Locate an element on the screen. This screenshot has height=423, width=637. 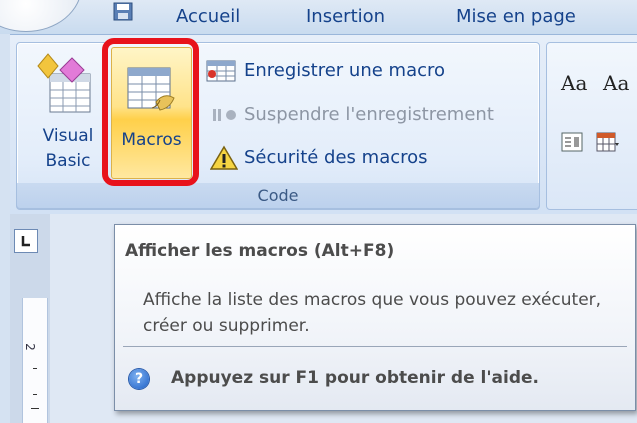
styles-group: Aa Aa is located at coordinates (591, 126).